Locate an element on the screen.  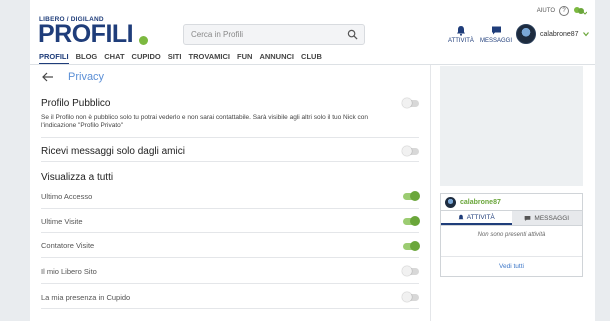
section-title: Visualizza a tutti is located at coordinates (77, 177).